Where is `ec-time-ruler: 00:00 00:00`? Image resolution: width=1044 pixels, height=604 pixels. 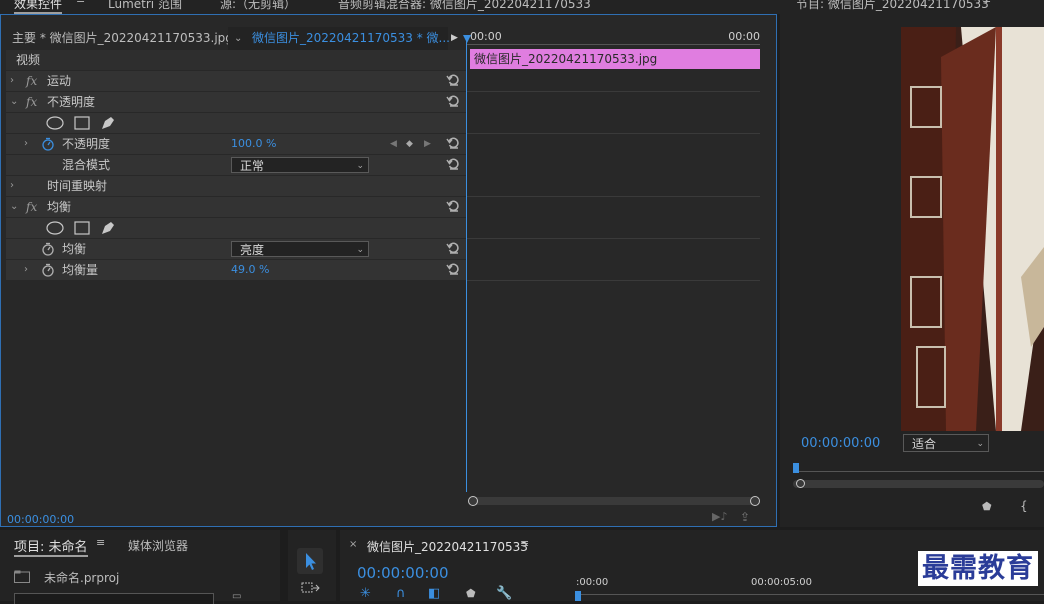 ec-time-ruler: 00:00 00:00 is located at coordinates (613, 38).